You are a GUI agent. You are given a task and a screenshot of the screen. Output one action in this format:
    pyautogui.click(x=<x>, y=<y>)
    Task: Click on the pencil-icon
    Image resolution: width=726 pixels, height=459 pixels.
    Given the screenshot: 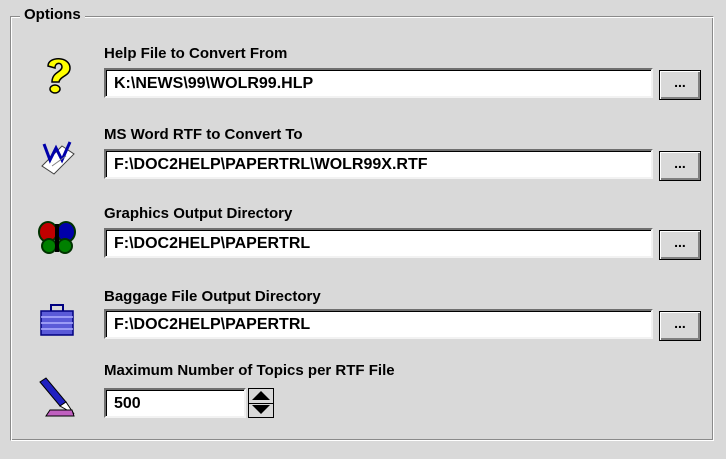 What is the action you would take?
    pyautogui.click(x=57, y=397)
    